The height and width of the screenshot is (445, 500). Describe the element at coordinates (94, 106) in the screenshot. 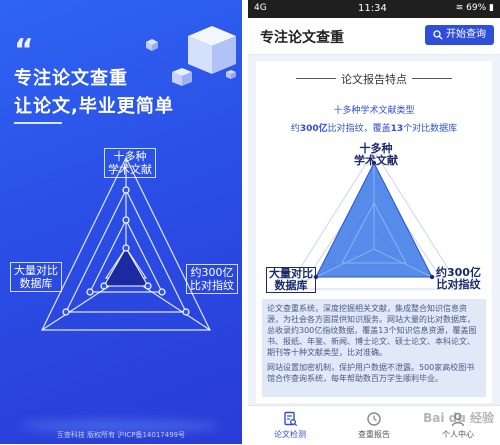

I see `slogan-line-2: 让论文,毕业更简单` at that location.